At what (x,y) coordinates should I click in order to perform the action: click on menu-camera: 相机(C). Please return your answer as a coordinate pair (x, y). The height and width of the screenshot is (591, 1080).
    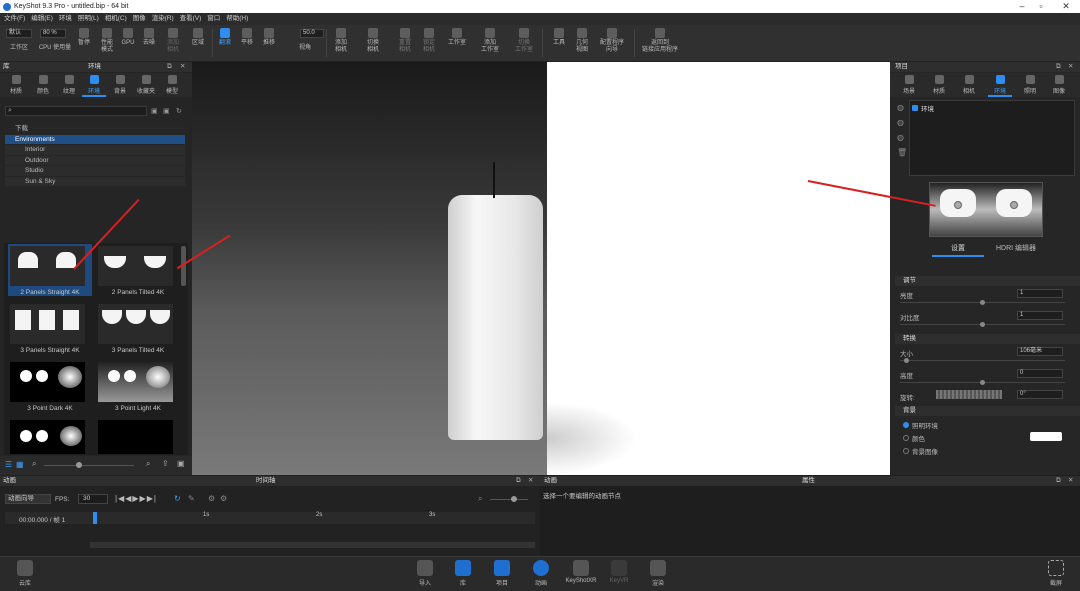
    Looking at the image, I should click on (116, 19).